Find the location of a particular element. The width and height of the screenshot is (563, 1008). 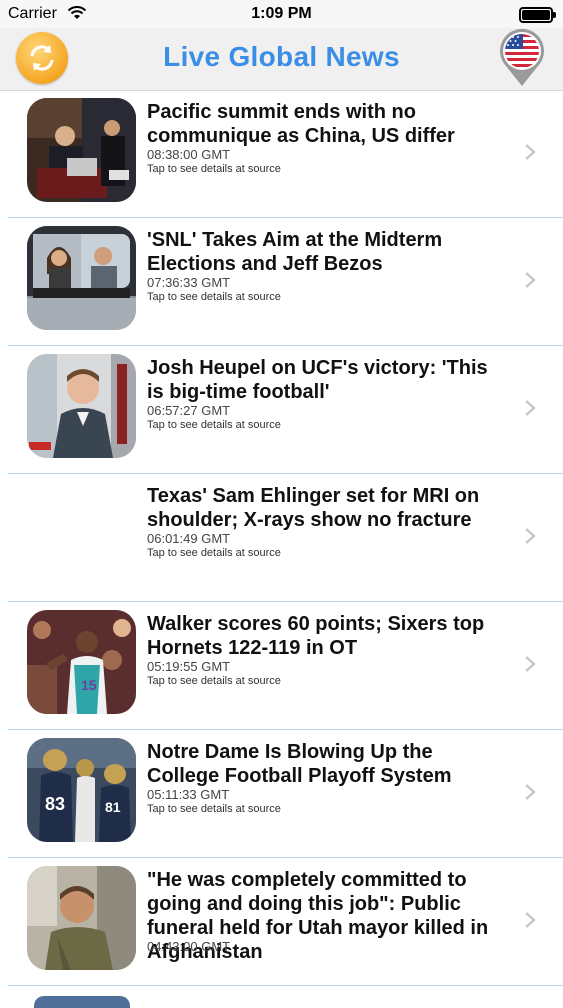

football-team-photo-thumbnail: 83 81 is located at coordinates (81, 790).